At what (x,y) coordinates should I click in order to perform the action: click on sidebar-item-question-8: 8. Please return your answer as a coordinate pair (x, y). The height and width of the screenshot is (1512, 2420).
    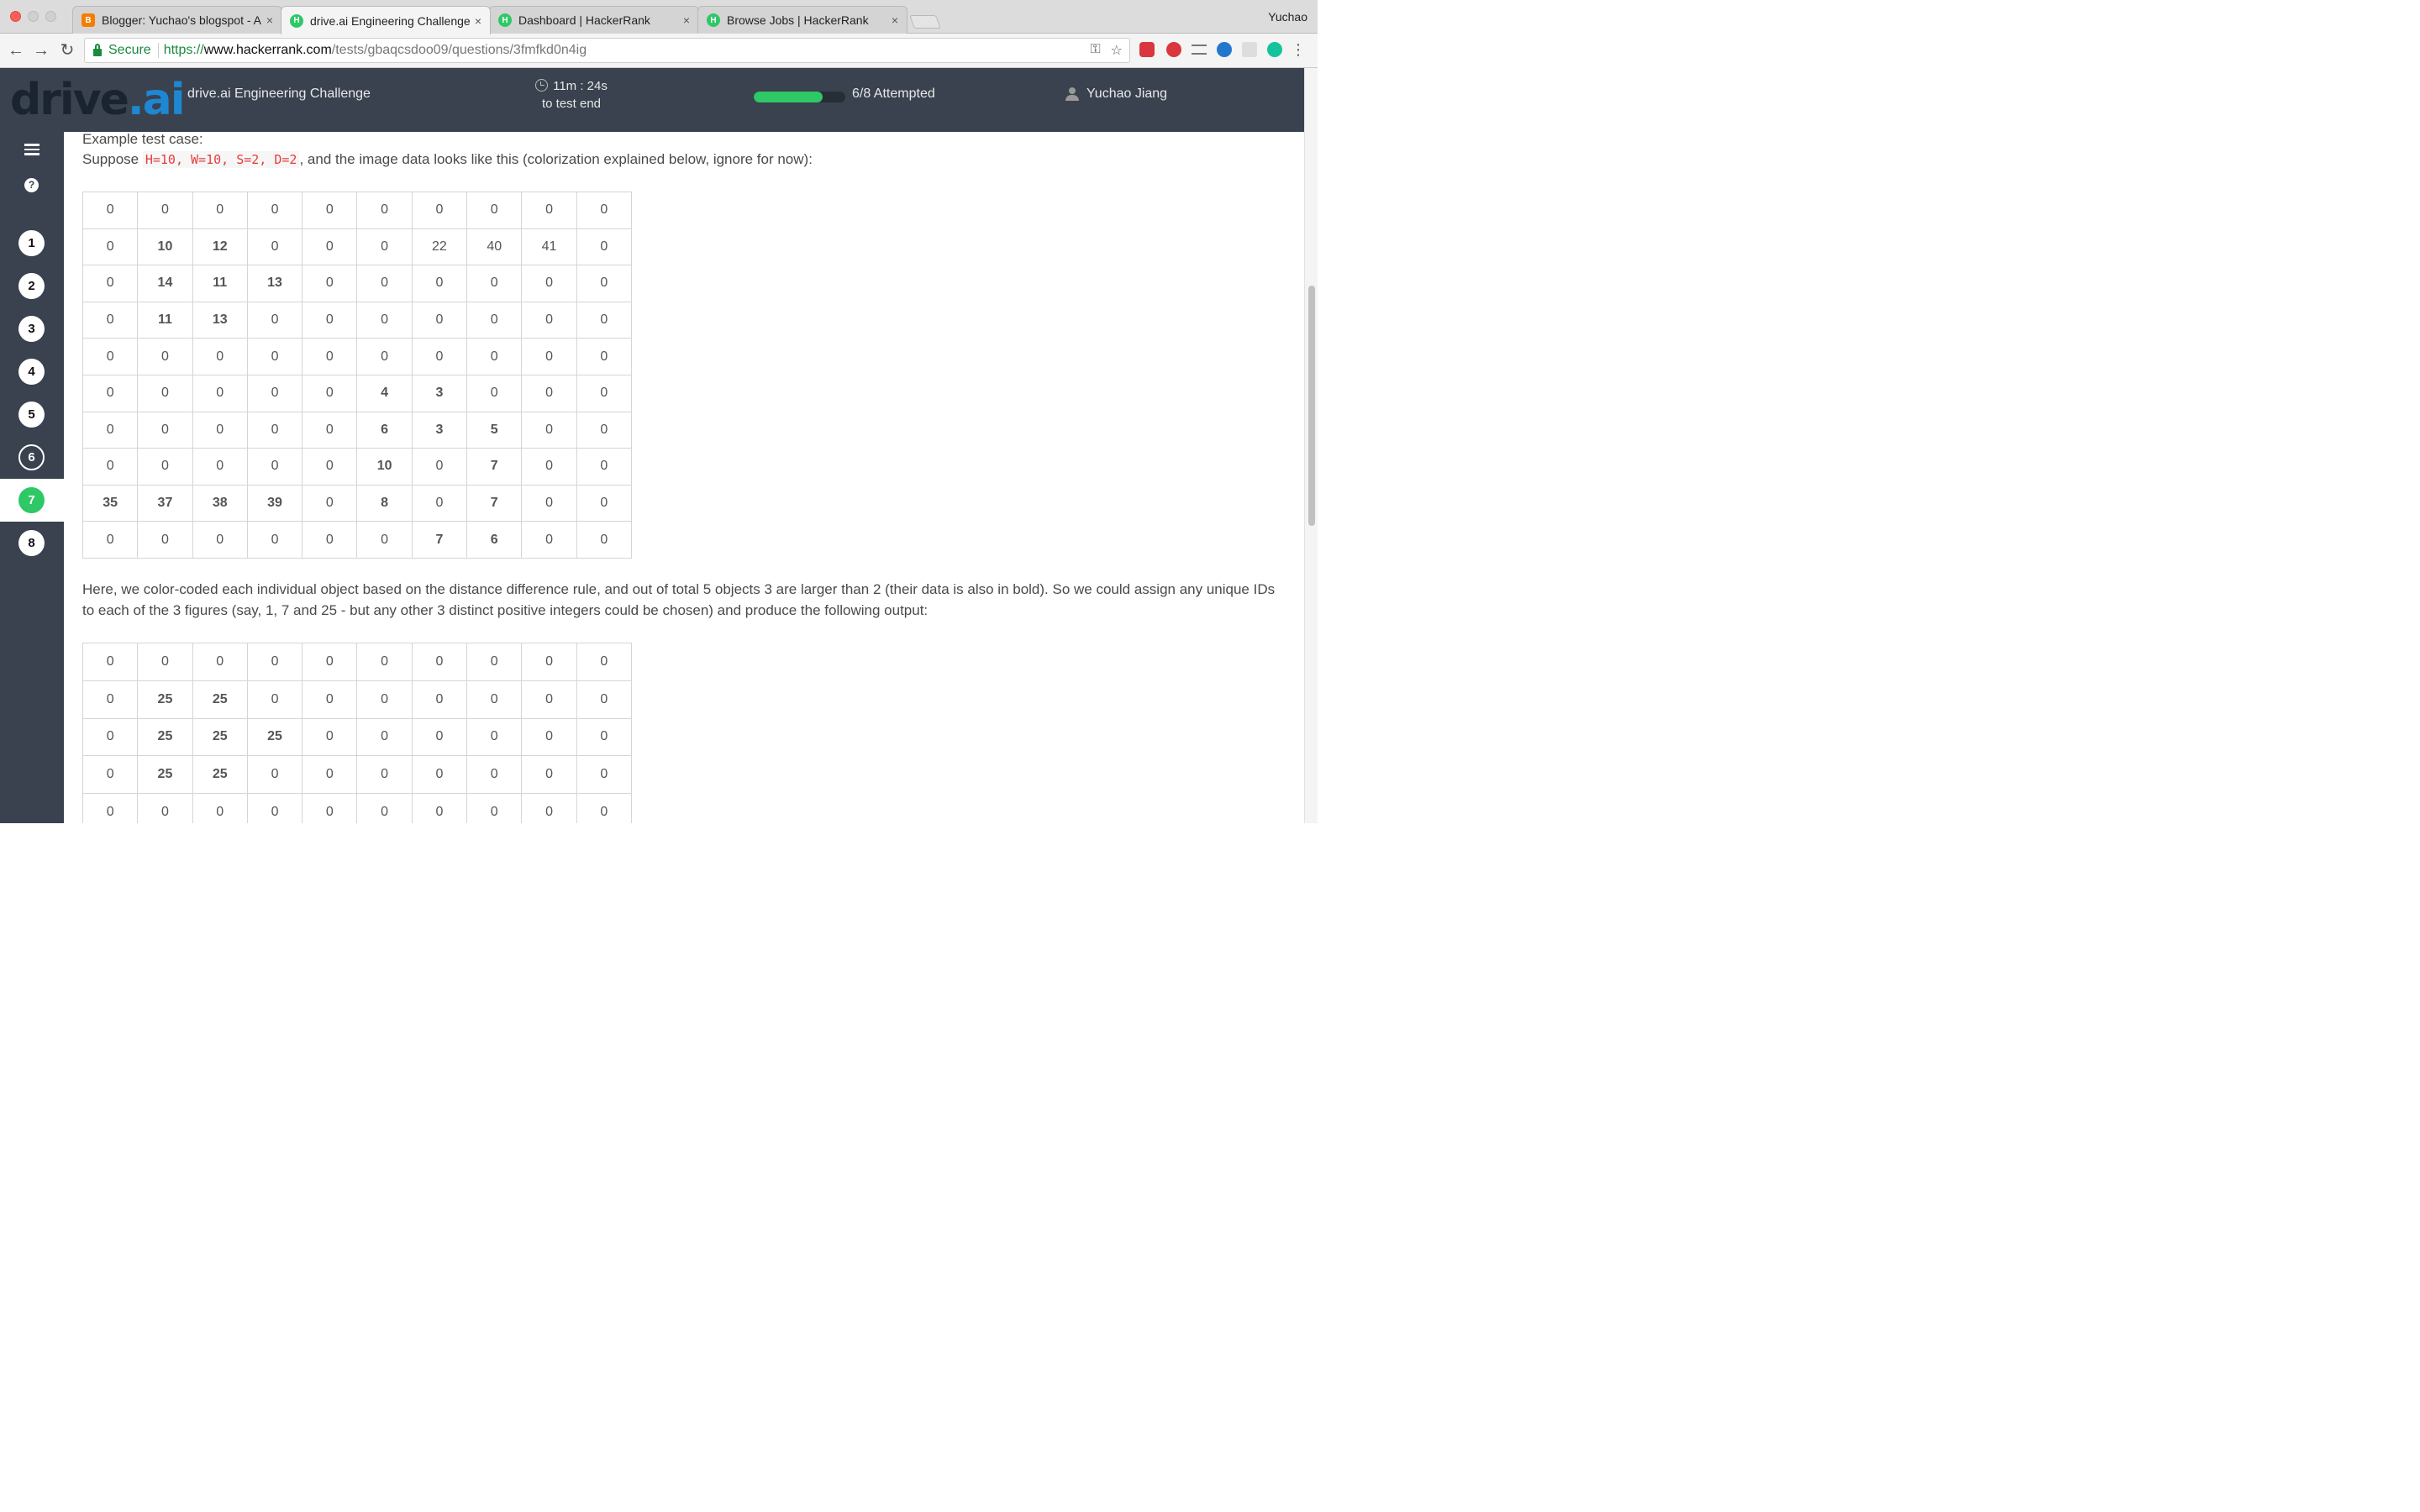
    Looking at the image, I should click on (31, 543).